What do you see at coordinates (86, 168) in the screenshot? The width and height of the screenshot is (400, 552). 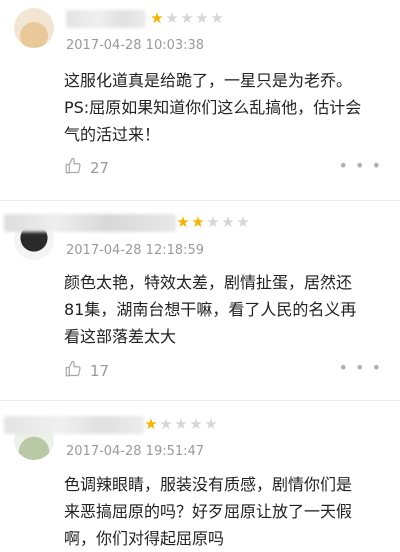 I see `like-button: 27` at bounding box center [86, 168].